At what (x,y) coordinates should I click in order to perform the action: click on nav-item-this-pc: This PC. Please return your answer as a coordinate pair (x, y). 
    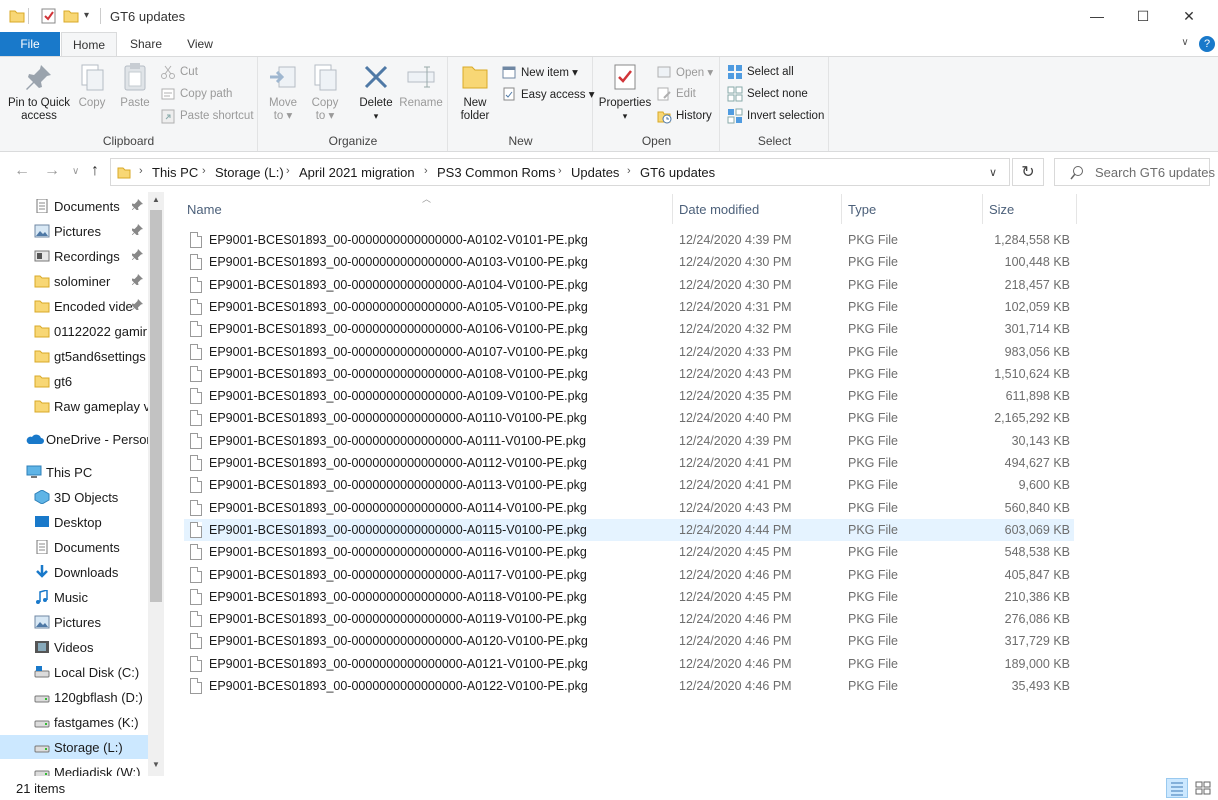
    Looking at the image, I should click on (74, 472).